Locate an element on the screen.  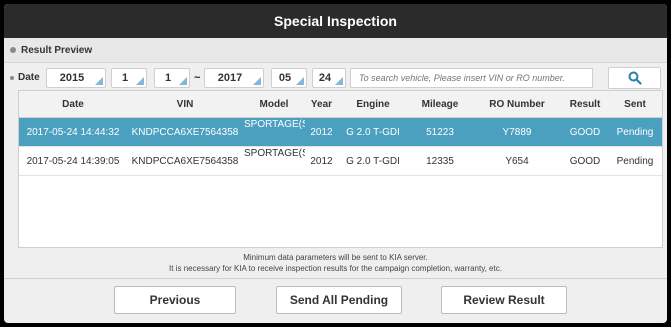
to-month-value: 05 is located at coordinates (285, 78).